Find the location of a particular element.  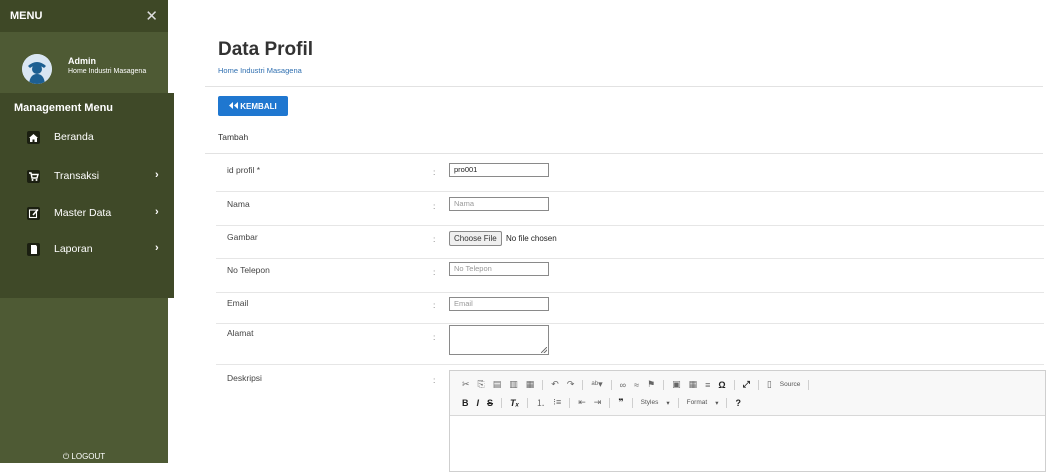

undo-icon: ↶ is located at coordinates (555, 384).